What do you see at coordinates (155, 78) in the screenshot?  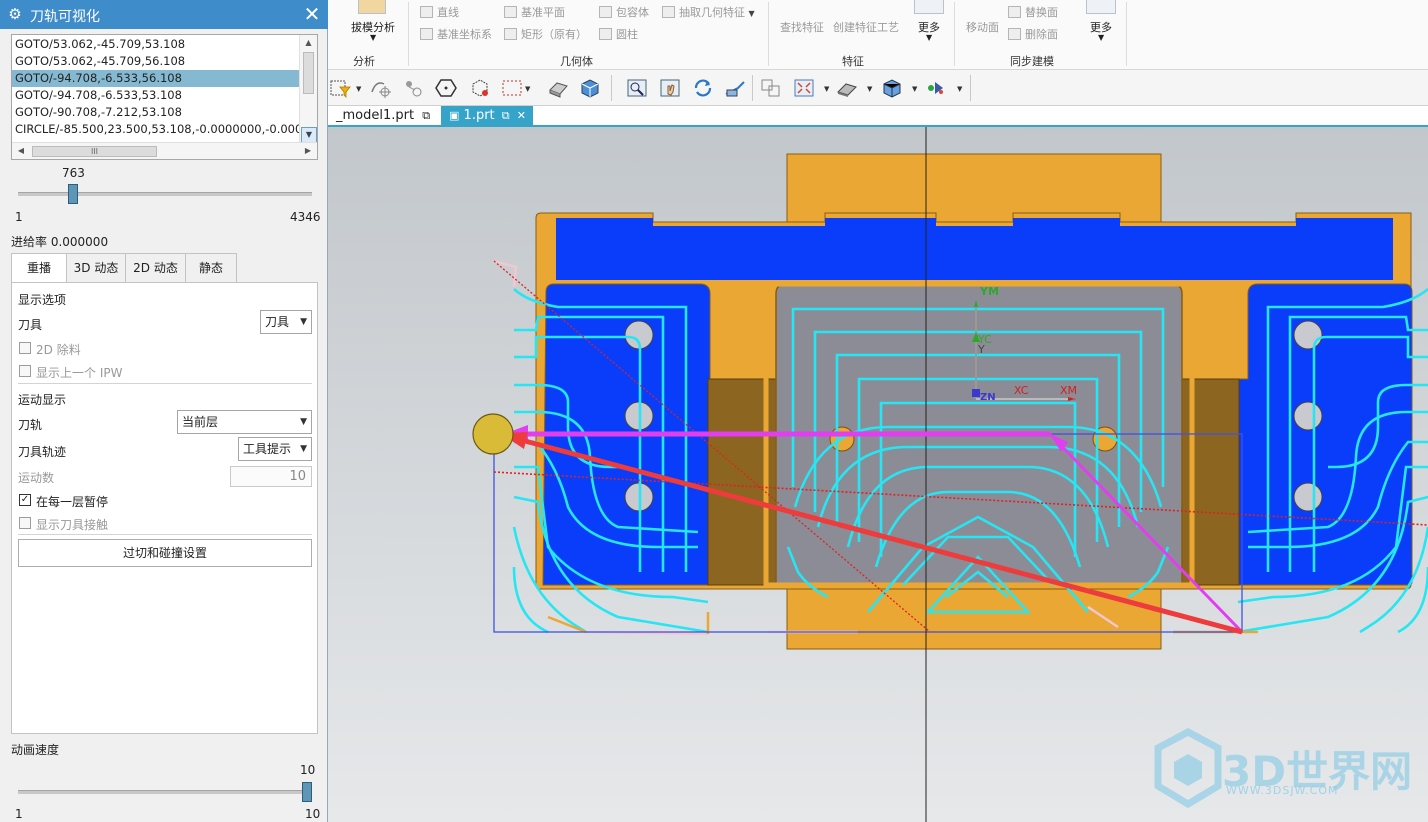 I see `list-item-selected: GOTO/-94.708,-6.533,56.108` at bounding box center [155, 78].